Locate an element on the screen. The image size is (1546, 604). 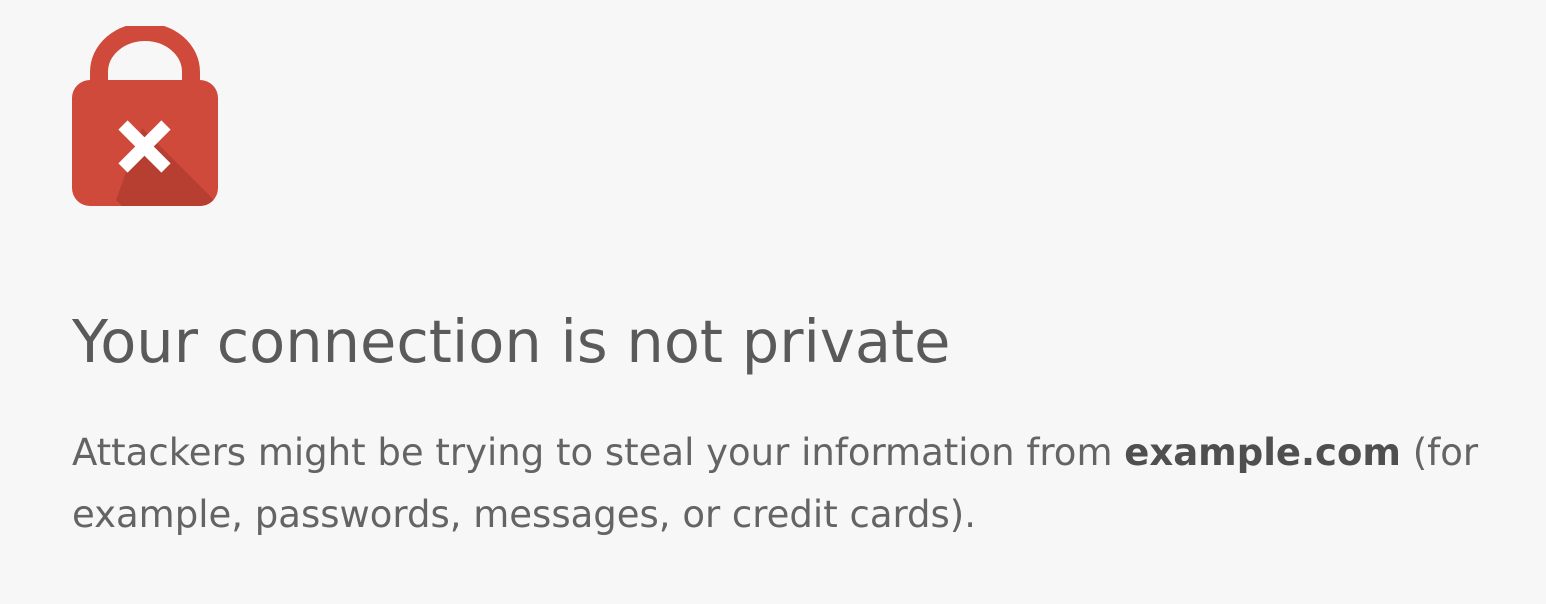
site-hostname: example.com is located at coordinates (1262, 452).